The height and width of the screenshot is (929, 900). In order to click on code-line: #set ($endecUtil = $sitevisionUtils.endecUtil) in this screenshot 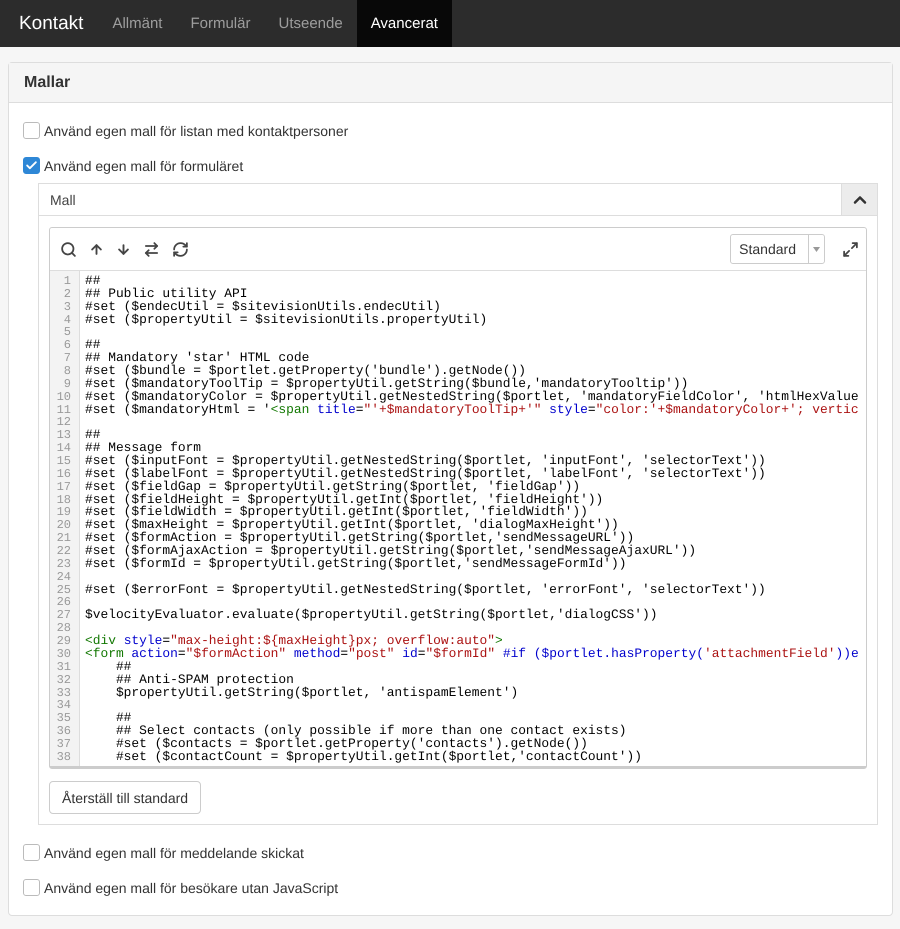, I will do `click(263, 307)`.